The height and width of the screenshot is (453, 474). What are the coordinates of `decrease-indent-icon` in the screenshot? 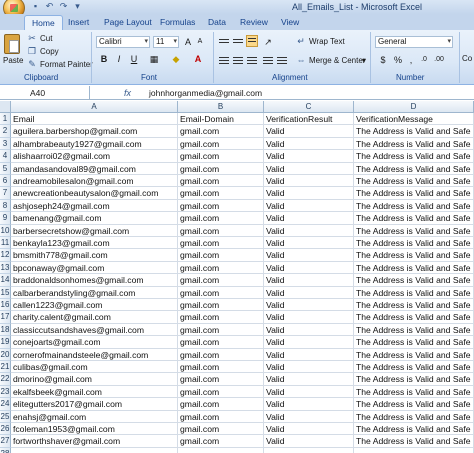 It's located at (268, 60).